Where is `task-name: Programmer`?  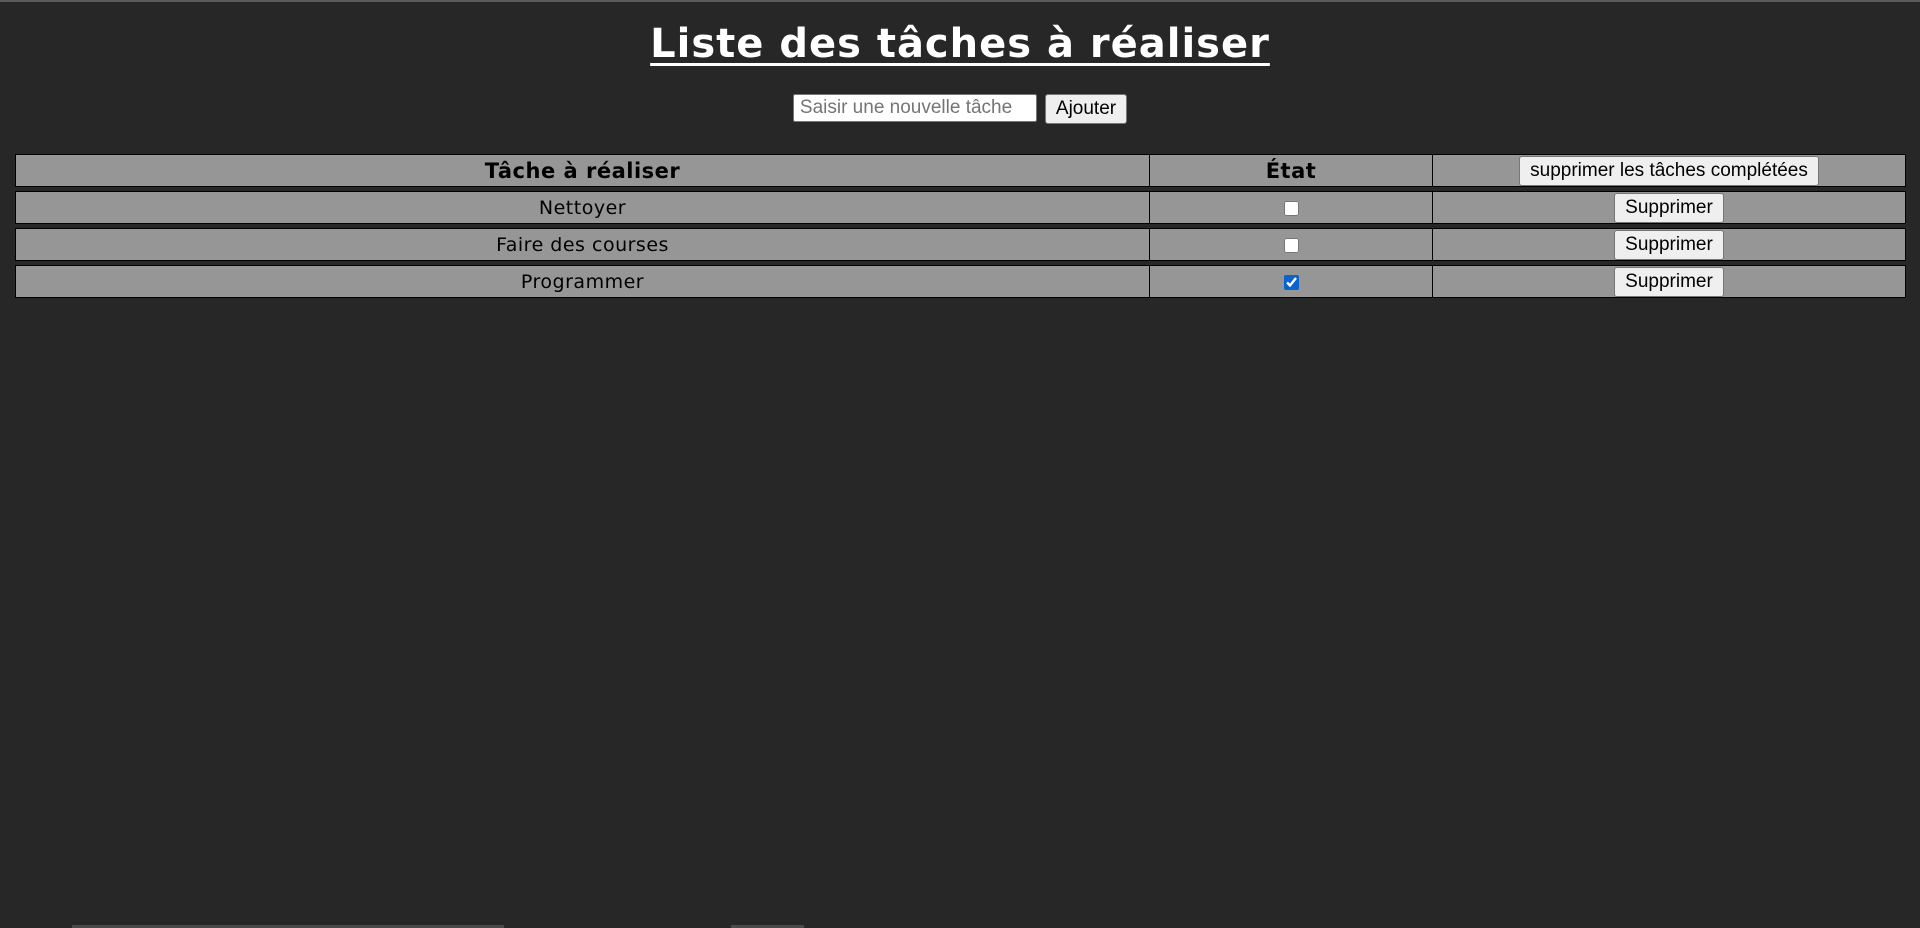 task-name: Programmer is located at coordinates (582, 281).